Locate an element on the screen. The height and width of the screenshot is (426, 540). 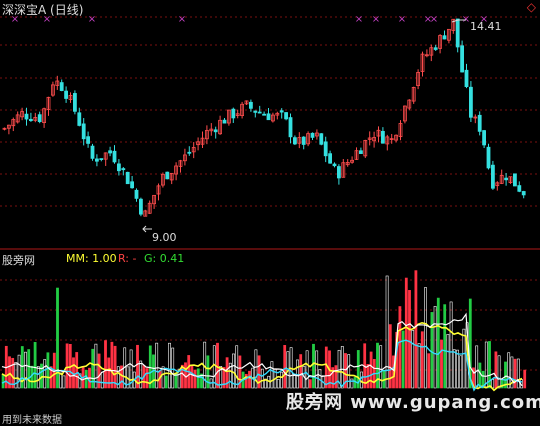
watermark: 股旁网 www.gupang.com is located at coordinates (413, 402).